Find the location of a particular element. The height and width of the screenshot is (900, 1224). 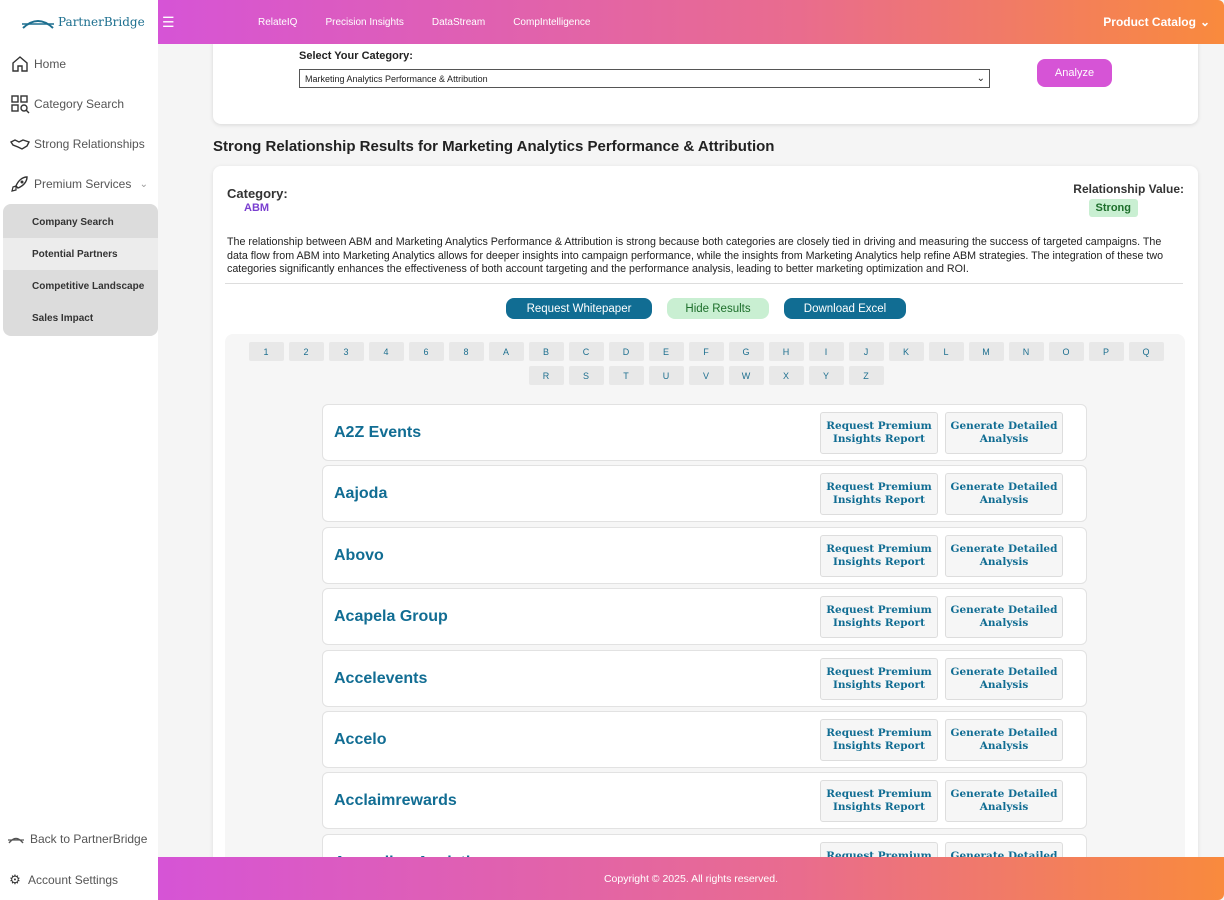

product-catalog-dropdown: Product Catalog ⌄ is located at coordinates (1156, 22).